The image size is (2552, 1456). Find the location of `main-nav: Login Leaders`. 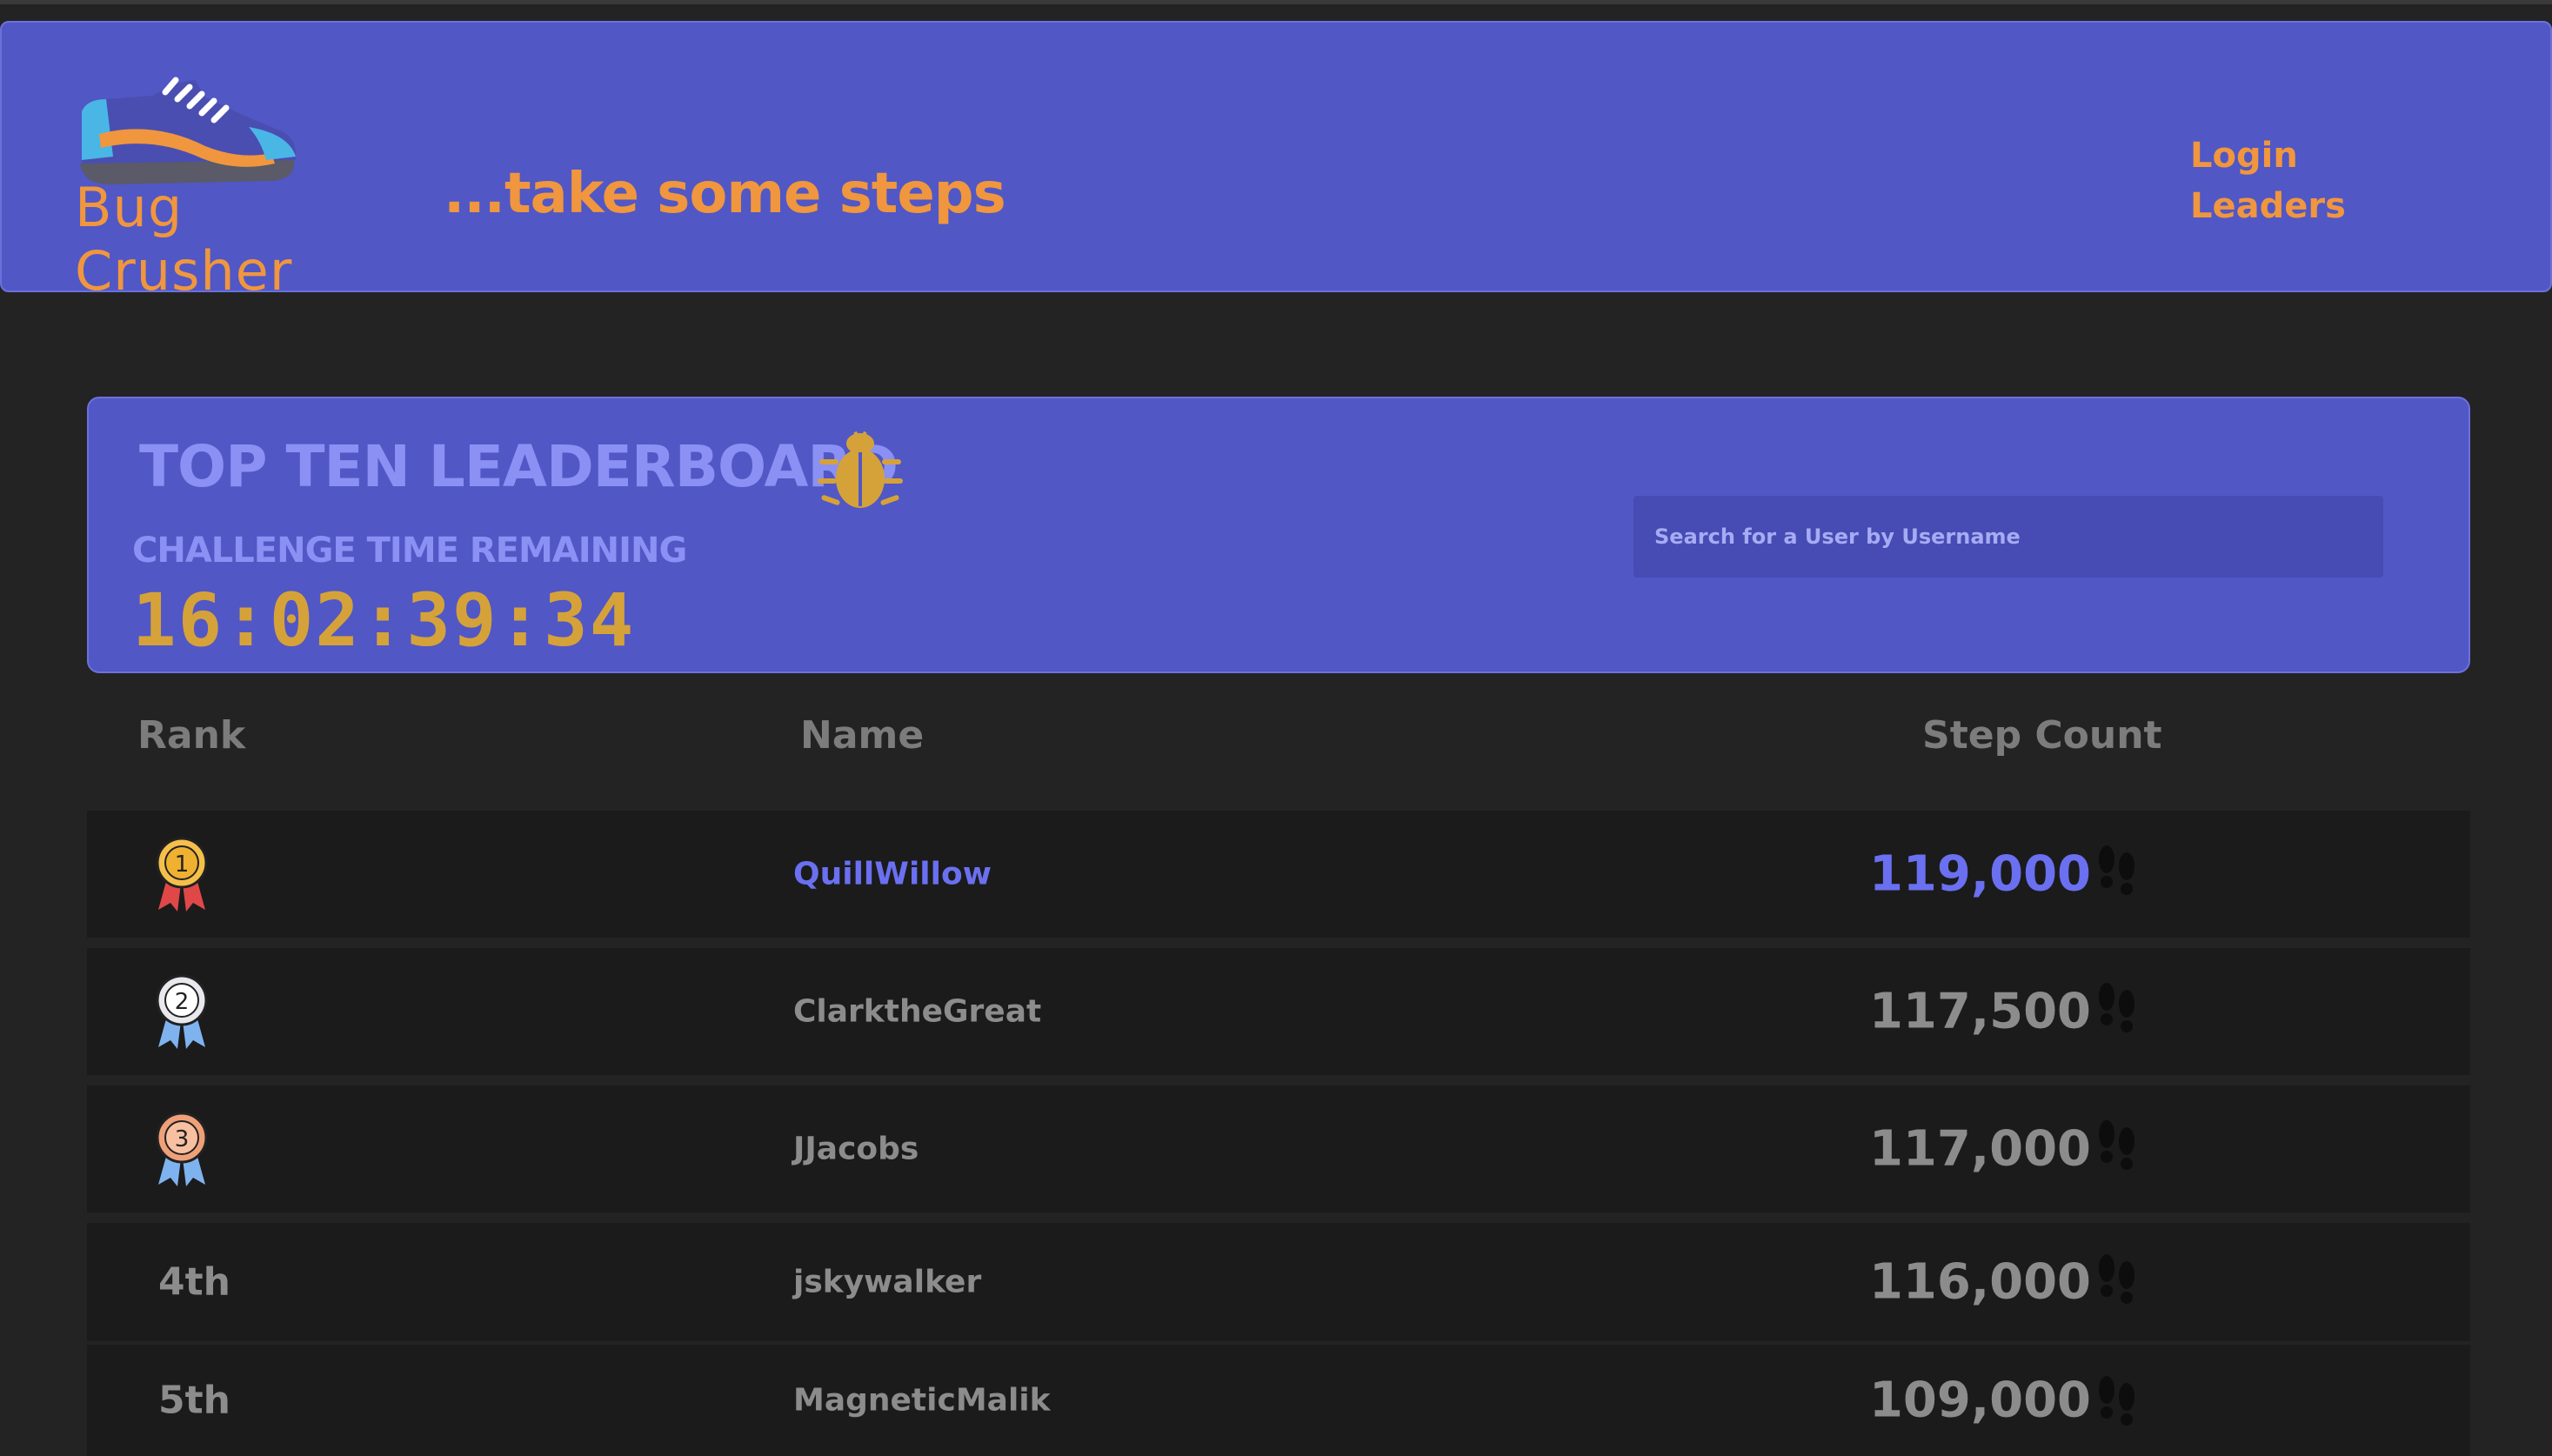

main-nav: Login Leaders is located at coordinates (2268, 180).